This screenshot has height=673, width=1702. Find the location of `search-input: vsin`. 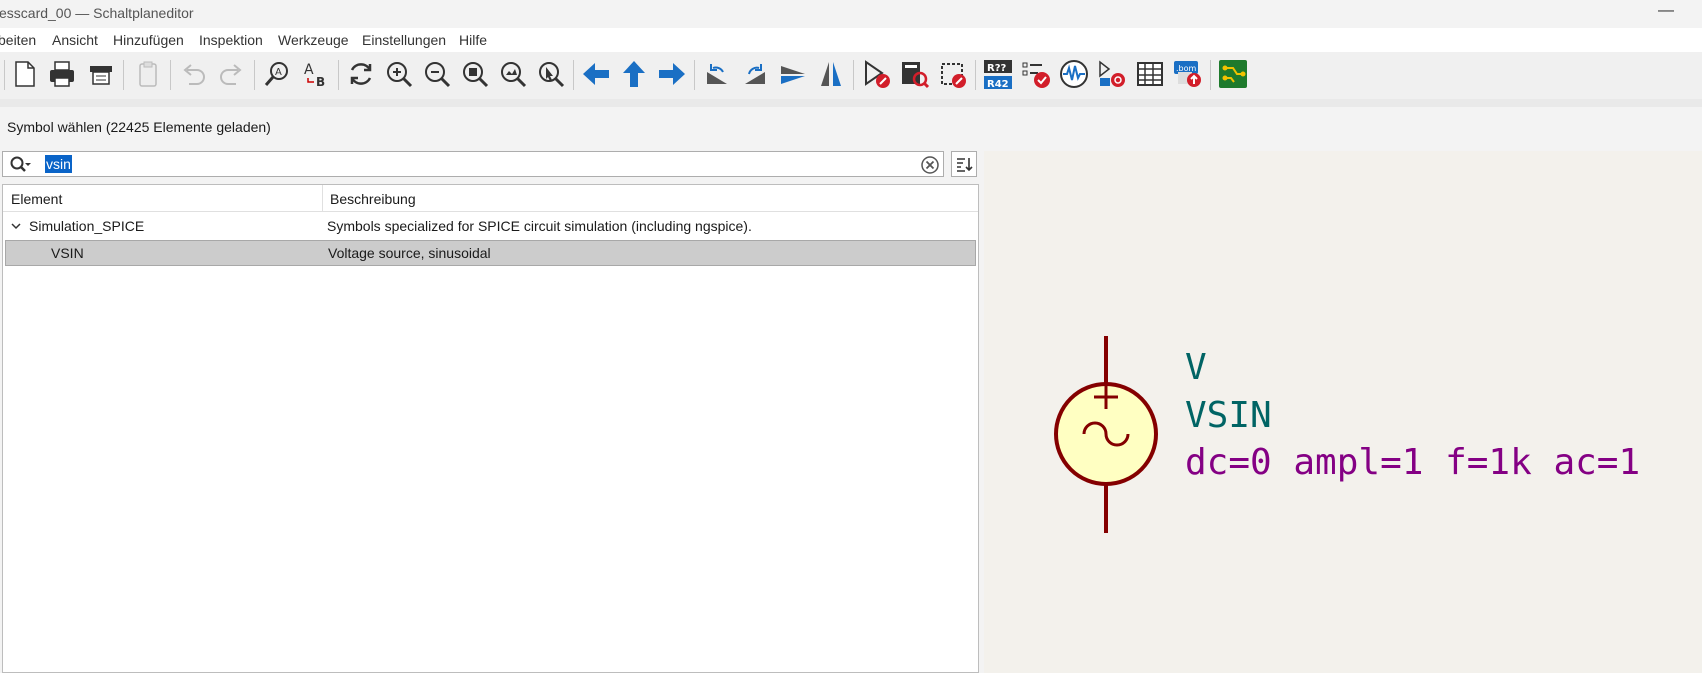

search-input: vsin is located at coordinates (58, 164).